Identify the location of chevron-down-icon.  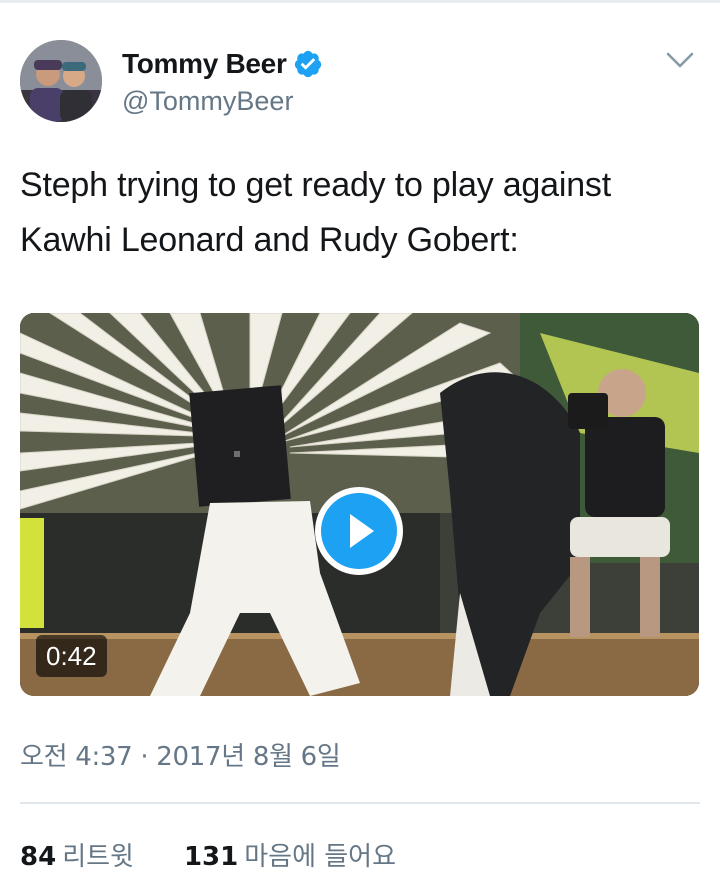
(680, 60).